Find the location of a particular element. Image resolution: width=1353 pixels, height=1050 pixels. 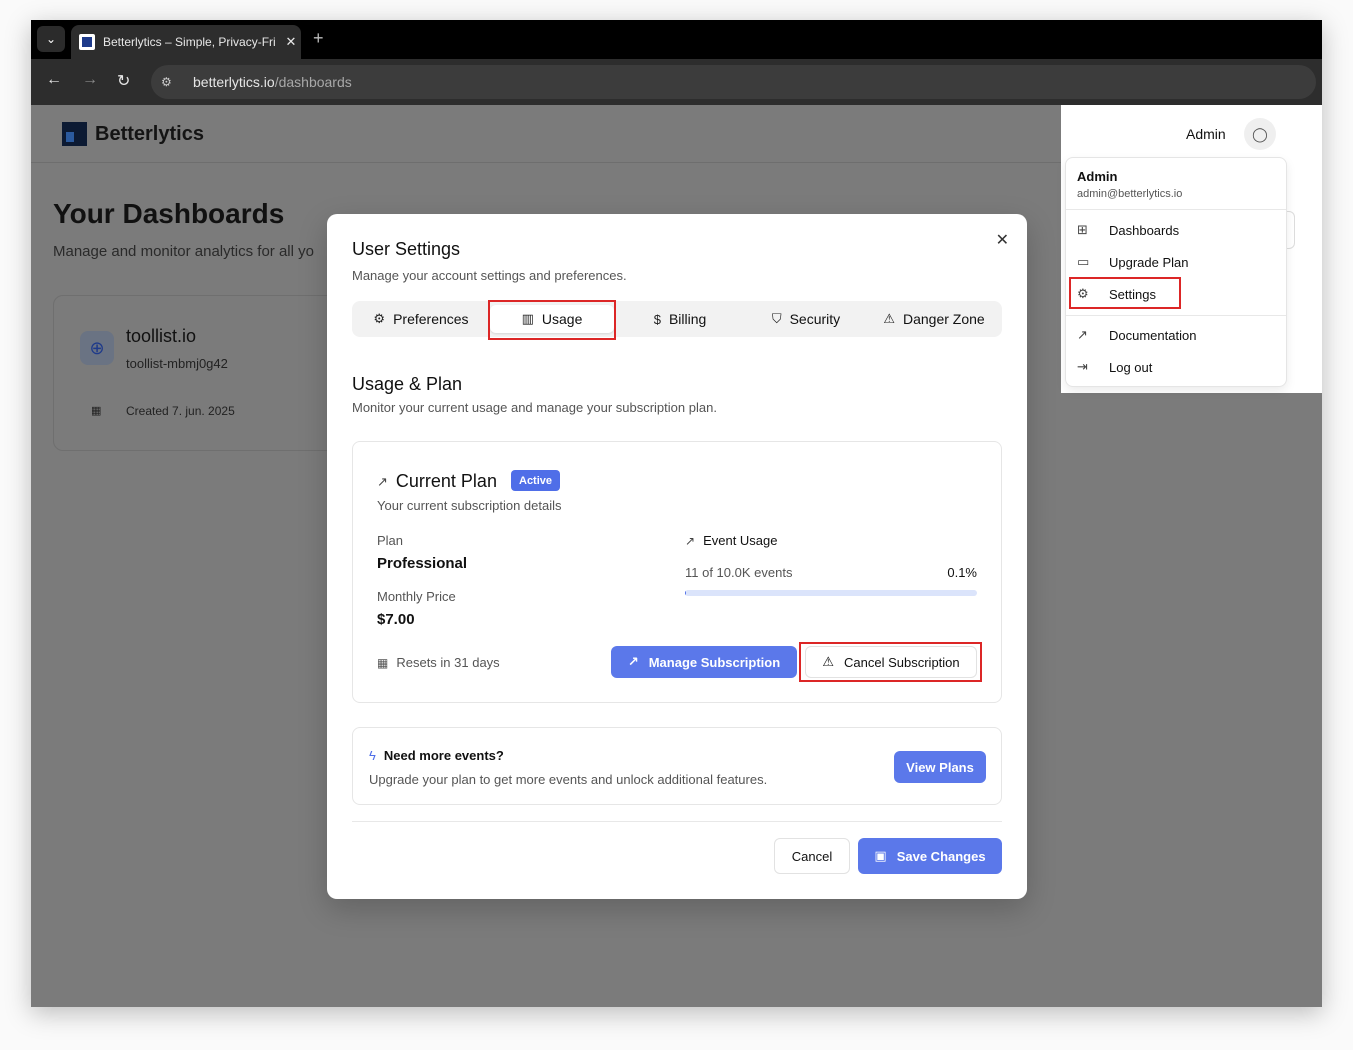

dashboard-slug: toollist-mbmj0g42 is located at coordinates (177, 363).